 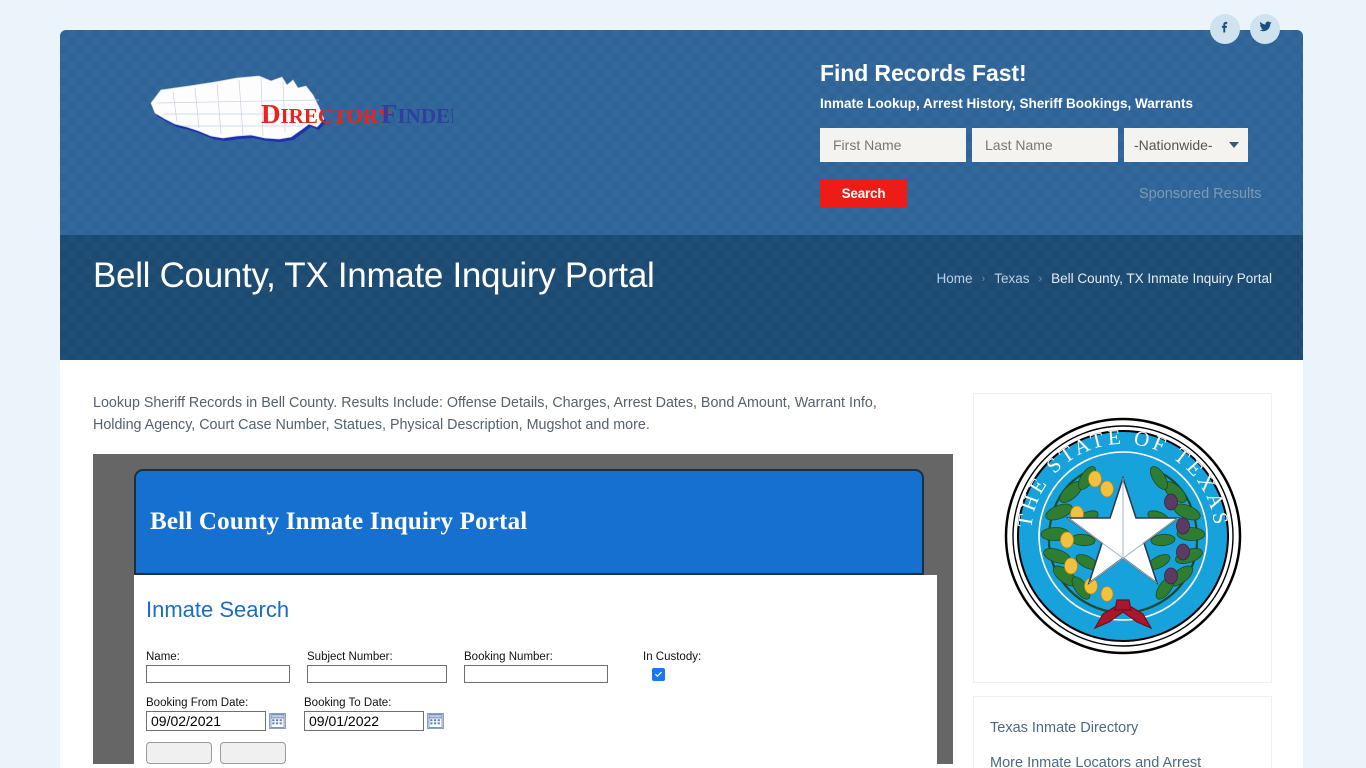 I want to click on portal-header-title: Bell County Inmate Inquiry Portal, so click(x=339, y=522).